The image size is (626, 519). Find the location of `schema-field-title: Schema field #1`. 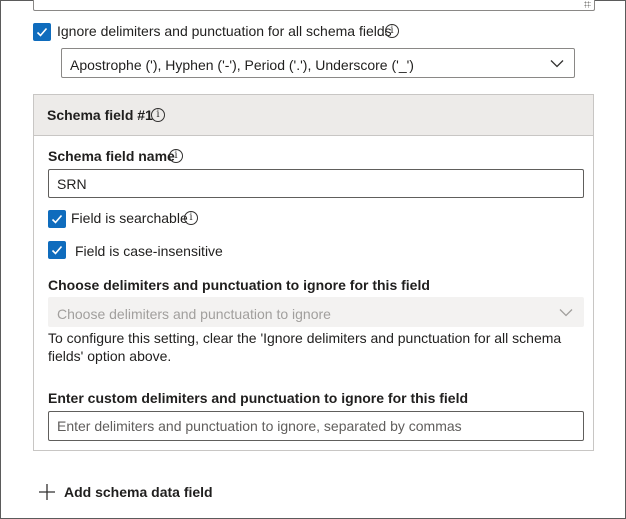

schema-field-title: Schema field #1 is located at coordinates (100, 115).